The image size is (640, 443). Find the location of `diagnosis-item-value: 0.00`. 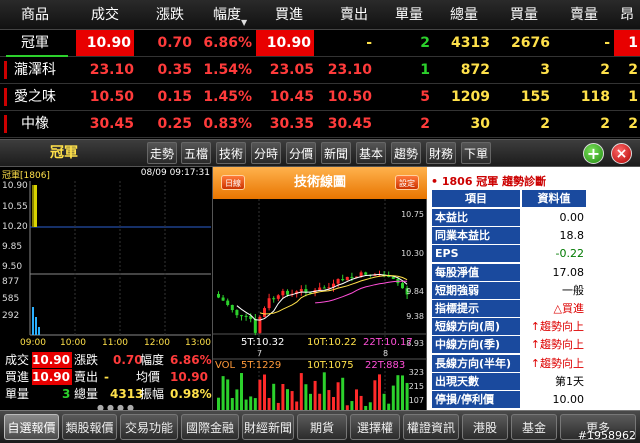

diagnosis-item-value: 0.00 is located at coordinates (572, 217).